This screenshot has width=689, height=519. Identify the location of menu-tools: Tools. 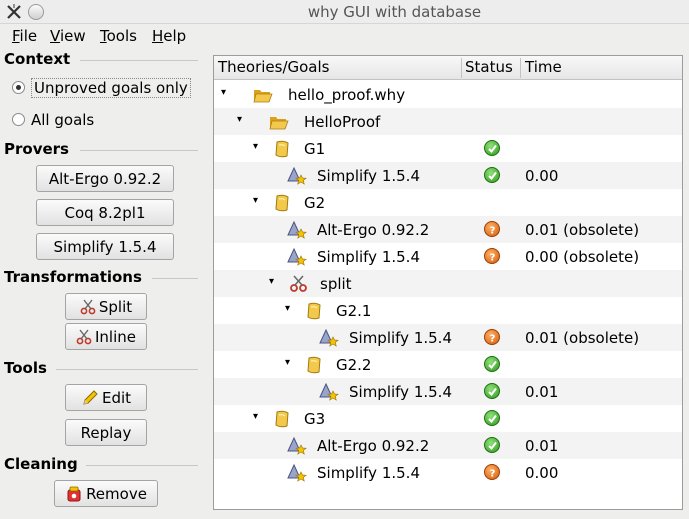
(118, 36).